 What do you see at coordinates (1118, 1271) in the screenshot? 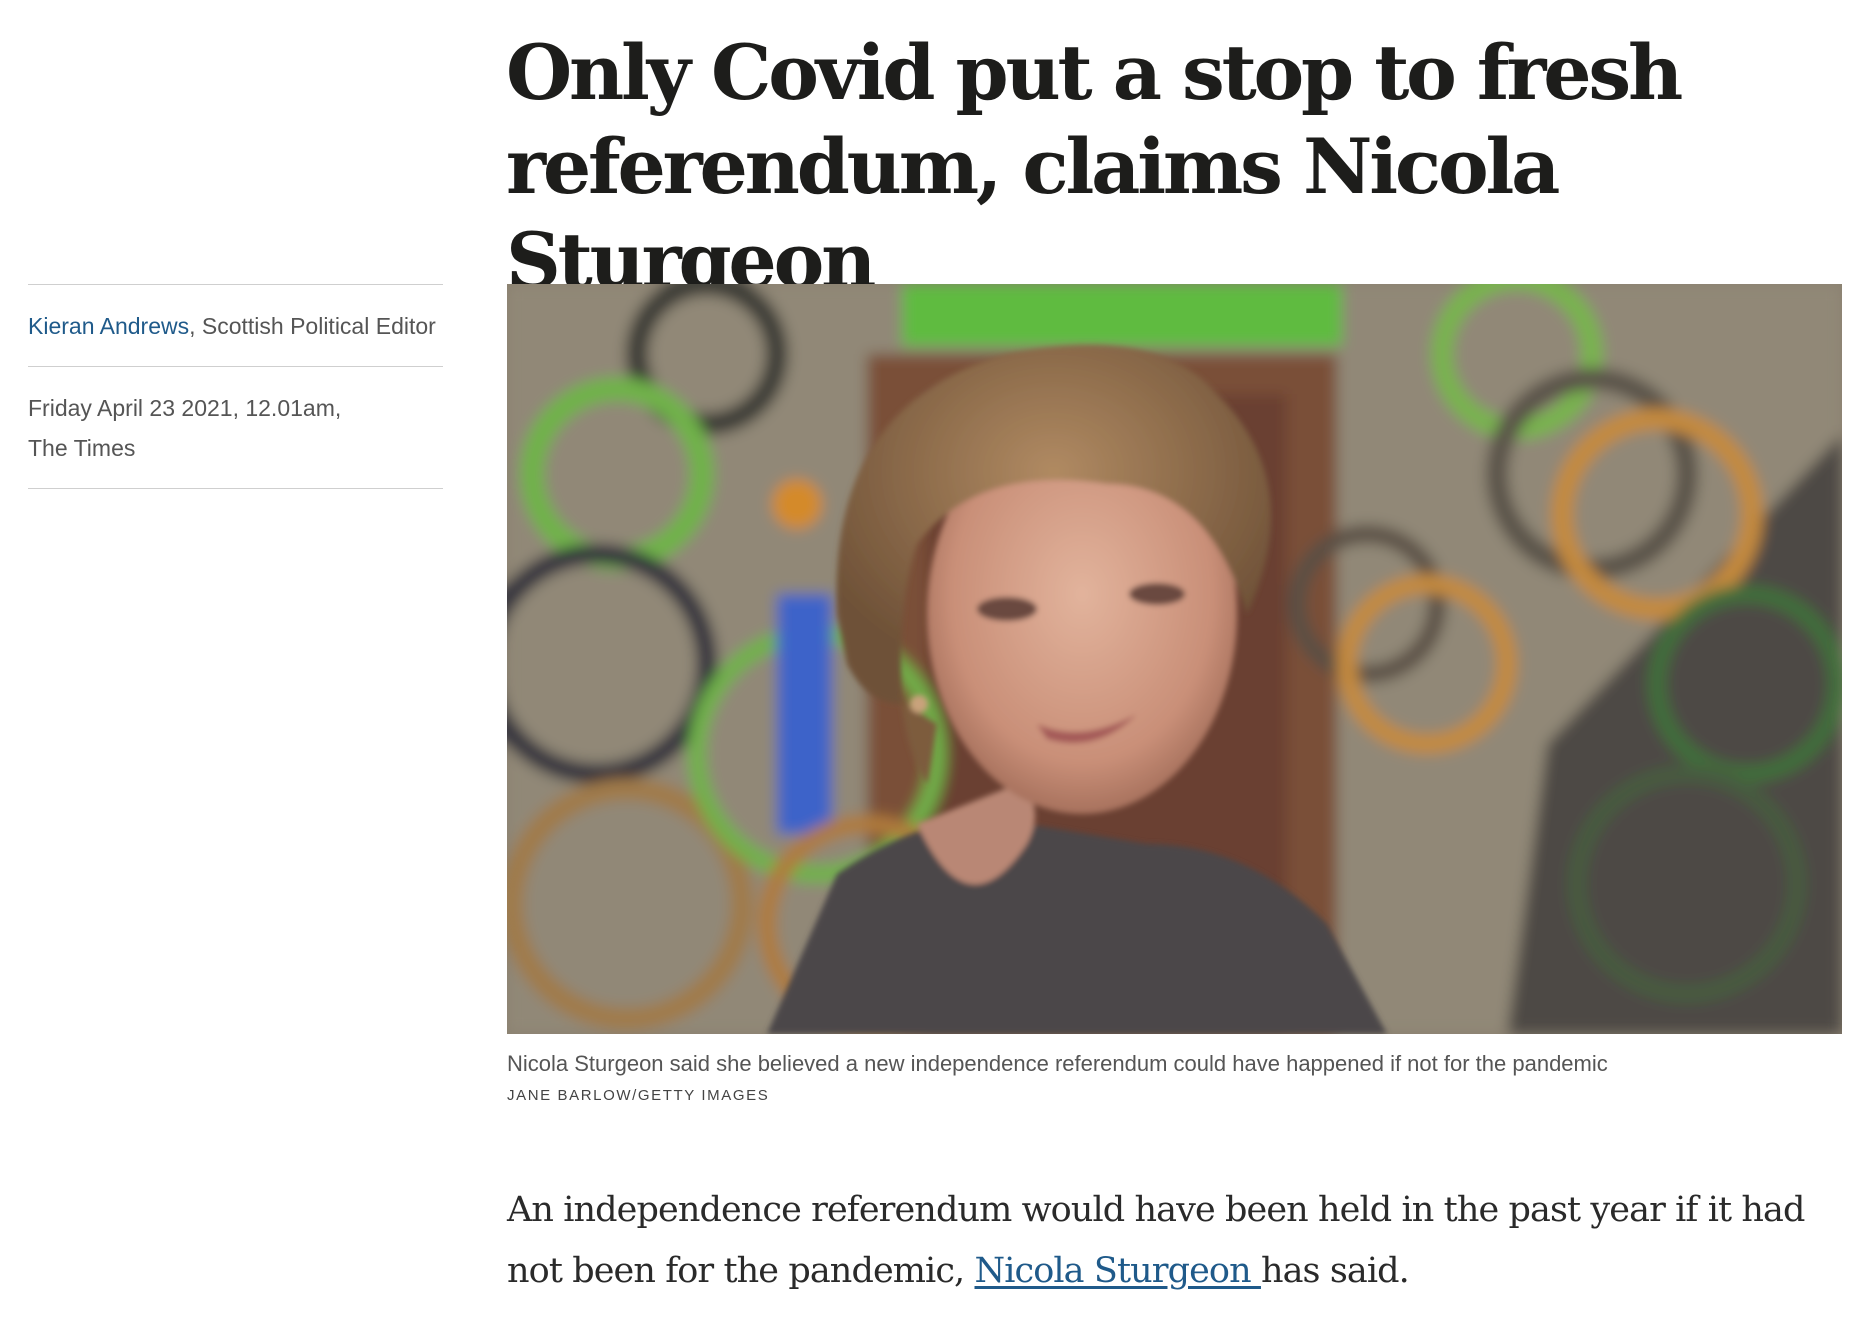
I see `nicola-sturgeon-link: Nicola Sturgeon` at bounding box center [1118, 1271].